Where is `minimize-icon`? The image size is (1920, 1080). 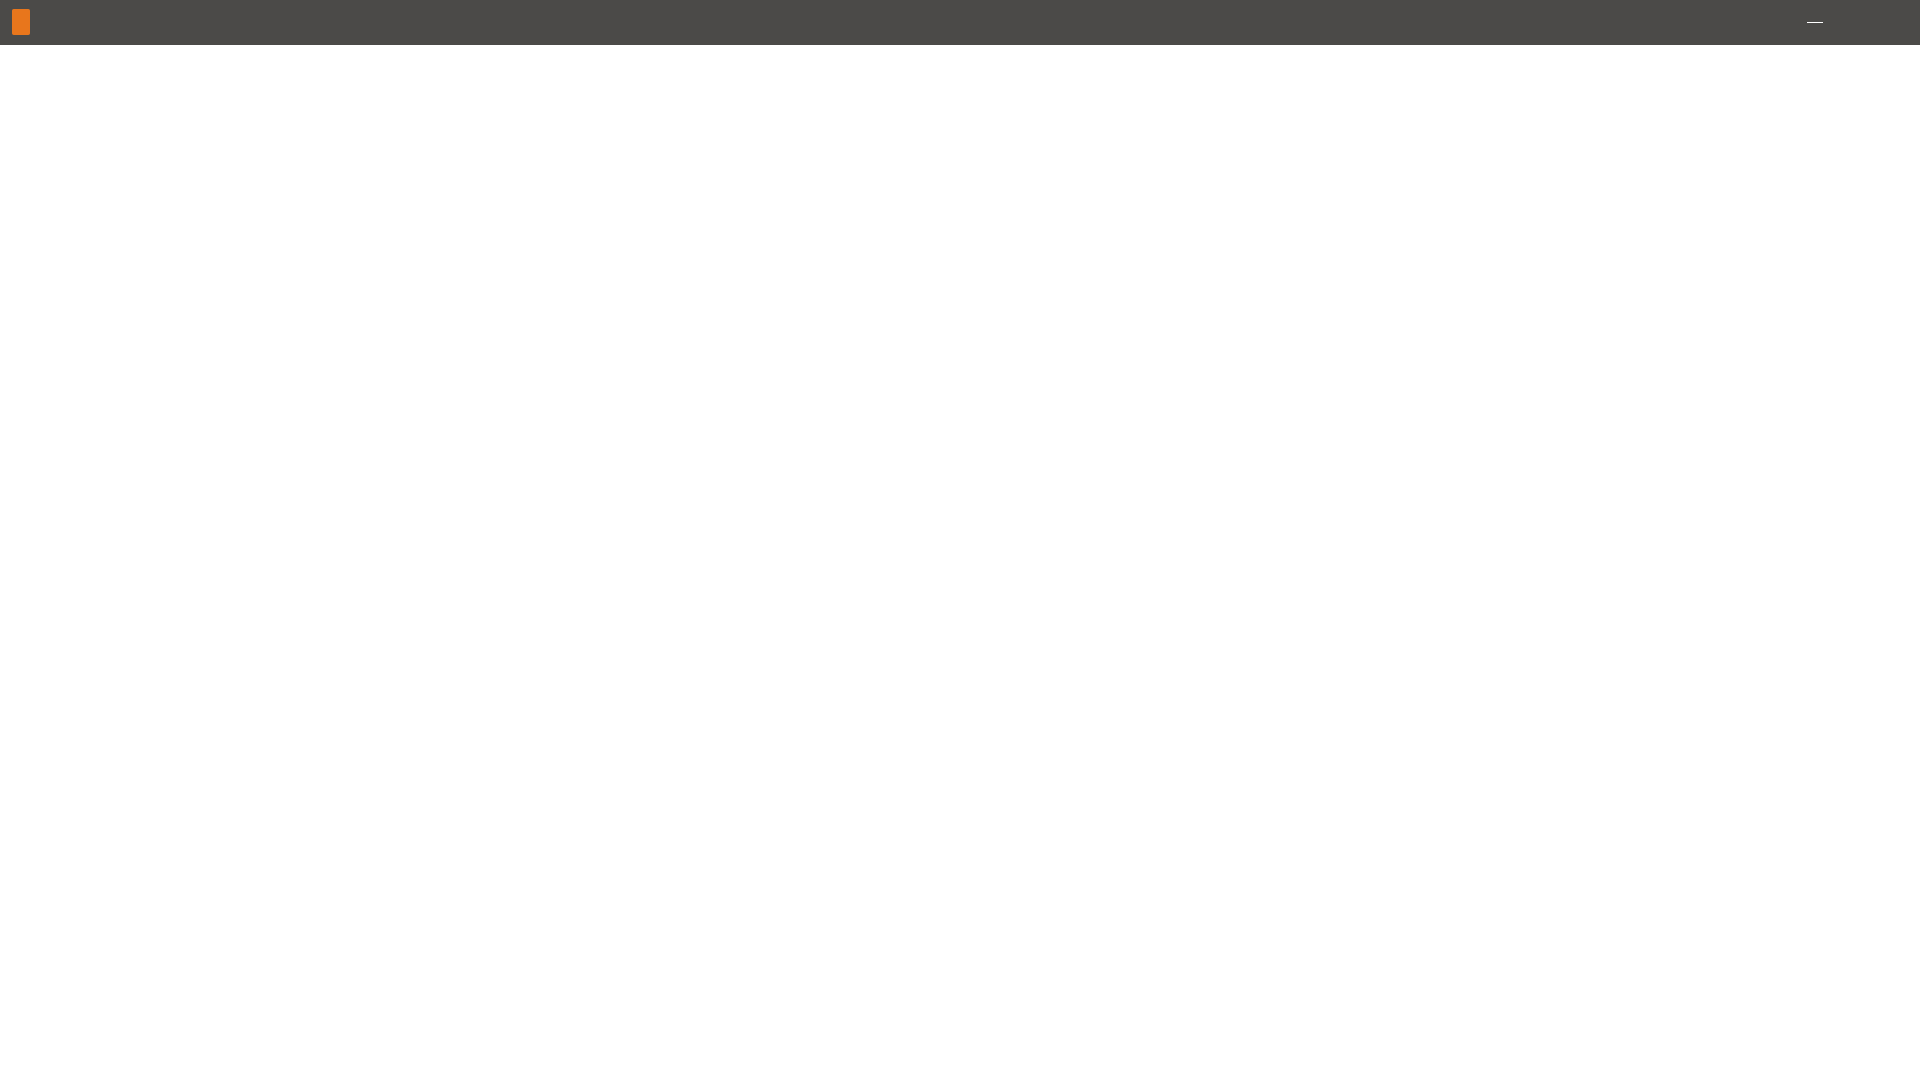 minimize-icon is located at coordinates (1815, 22).